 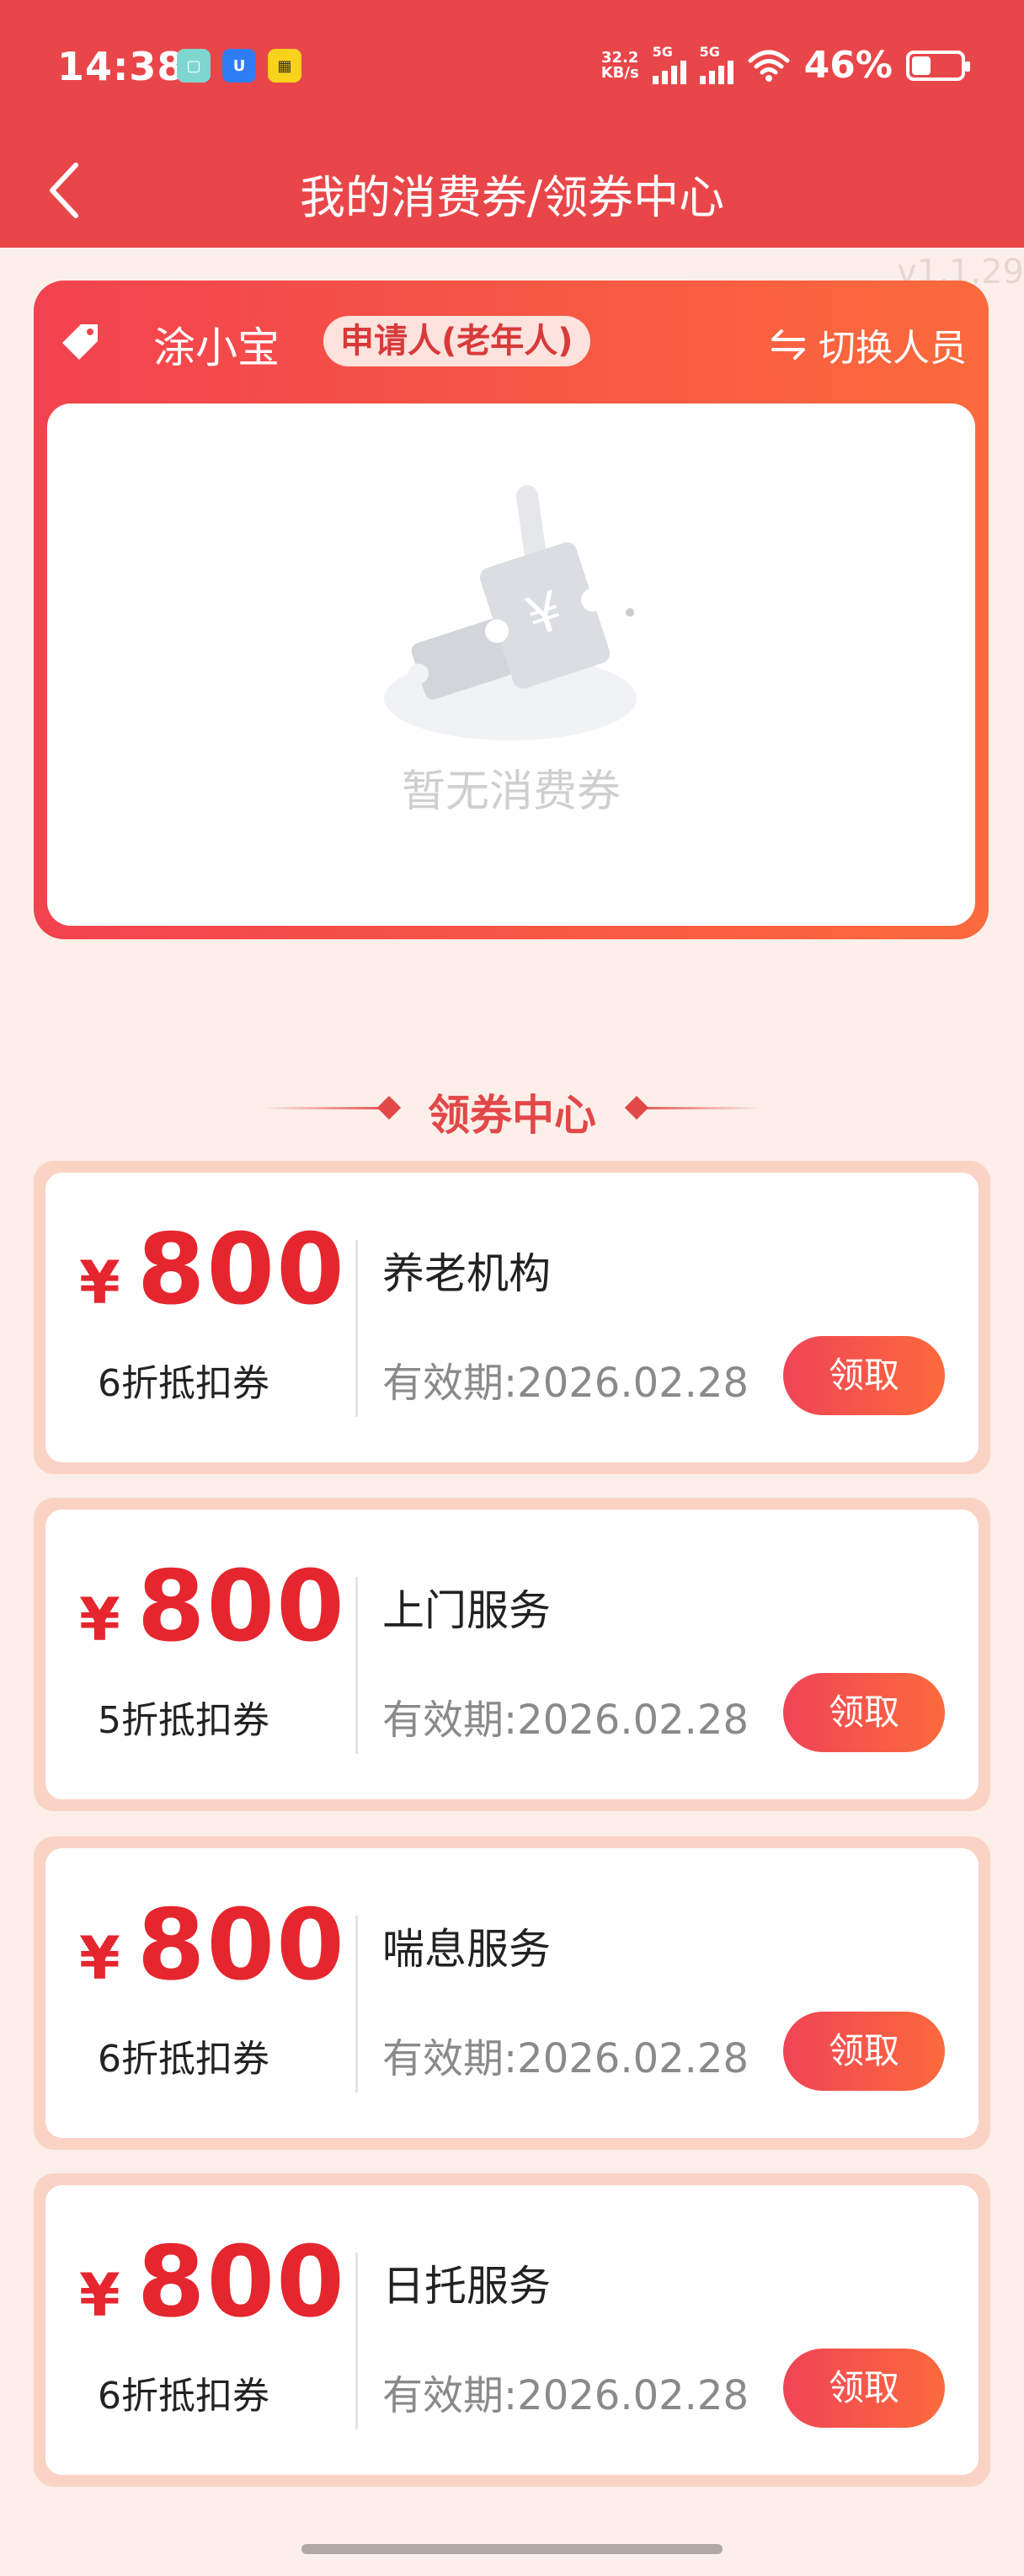 What do you see at coordinates (466, 1273) in the screenshot?
I see `coupon-service-type: 养老机构` at bounding box center [466, 1273].